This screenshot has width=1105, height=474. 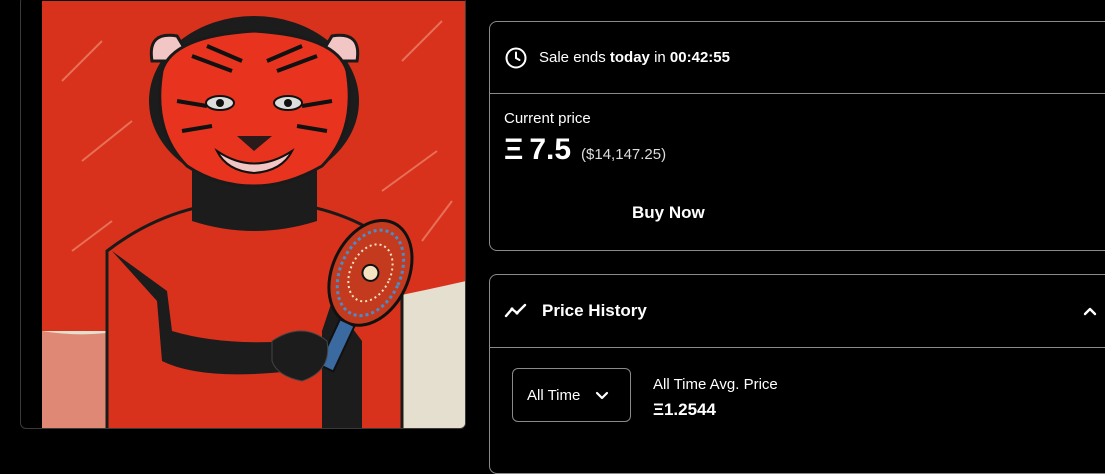 What do you see at coordinates (1090, 311) in the screenshot?
I see `chevron-up-icon` at bounding box center [1090, 311].